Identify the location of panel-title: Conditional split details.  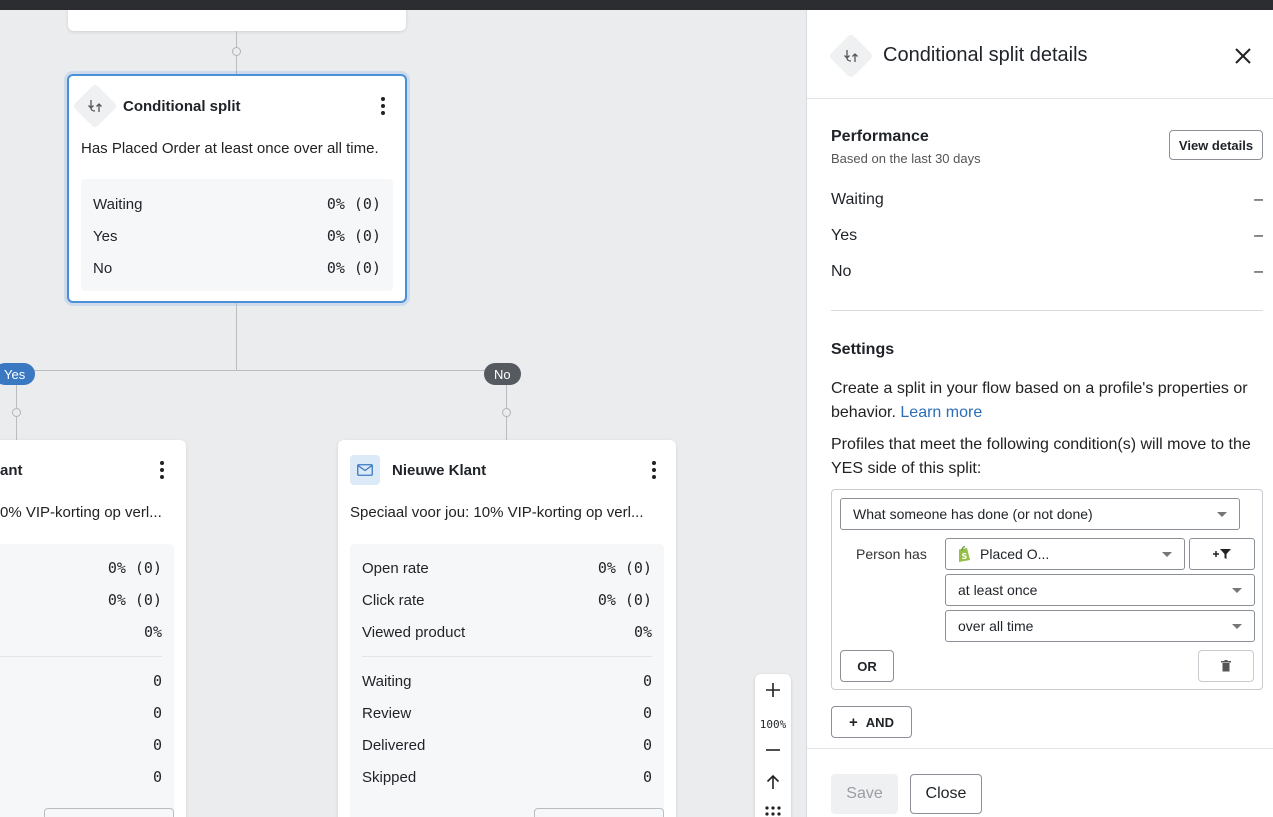
(985, 55).